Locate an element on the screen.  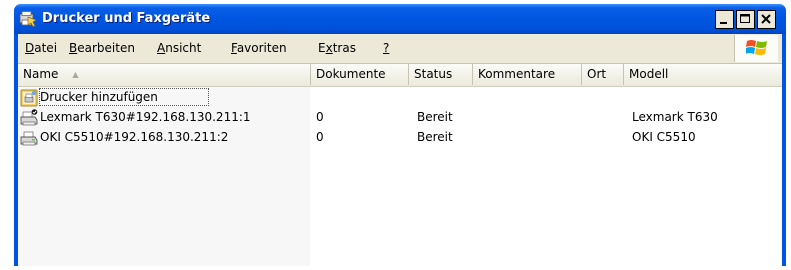
menu-favoriten: Favoriten is located at coordinates (259, 48).